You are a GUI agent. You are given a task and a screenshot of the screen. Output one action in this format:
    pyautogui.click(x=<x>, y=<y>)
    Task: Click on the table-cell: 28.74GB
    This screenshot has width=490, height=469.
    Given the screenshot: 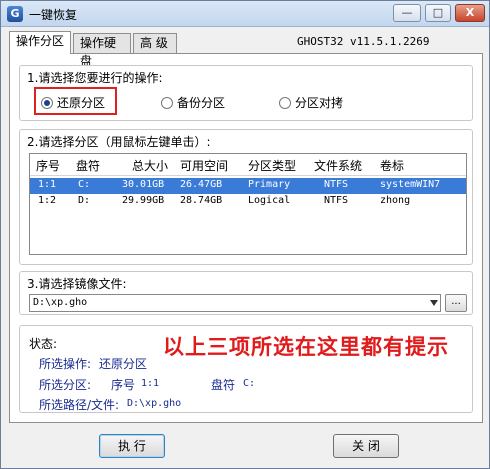 What is the action you would take?
    pyautogui.click(x=201, y=200)
    